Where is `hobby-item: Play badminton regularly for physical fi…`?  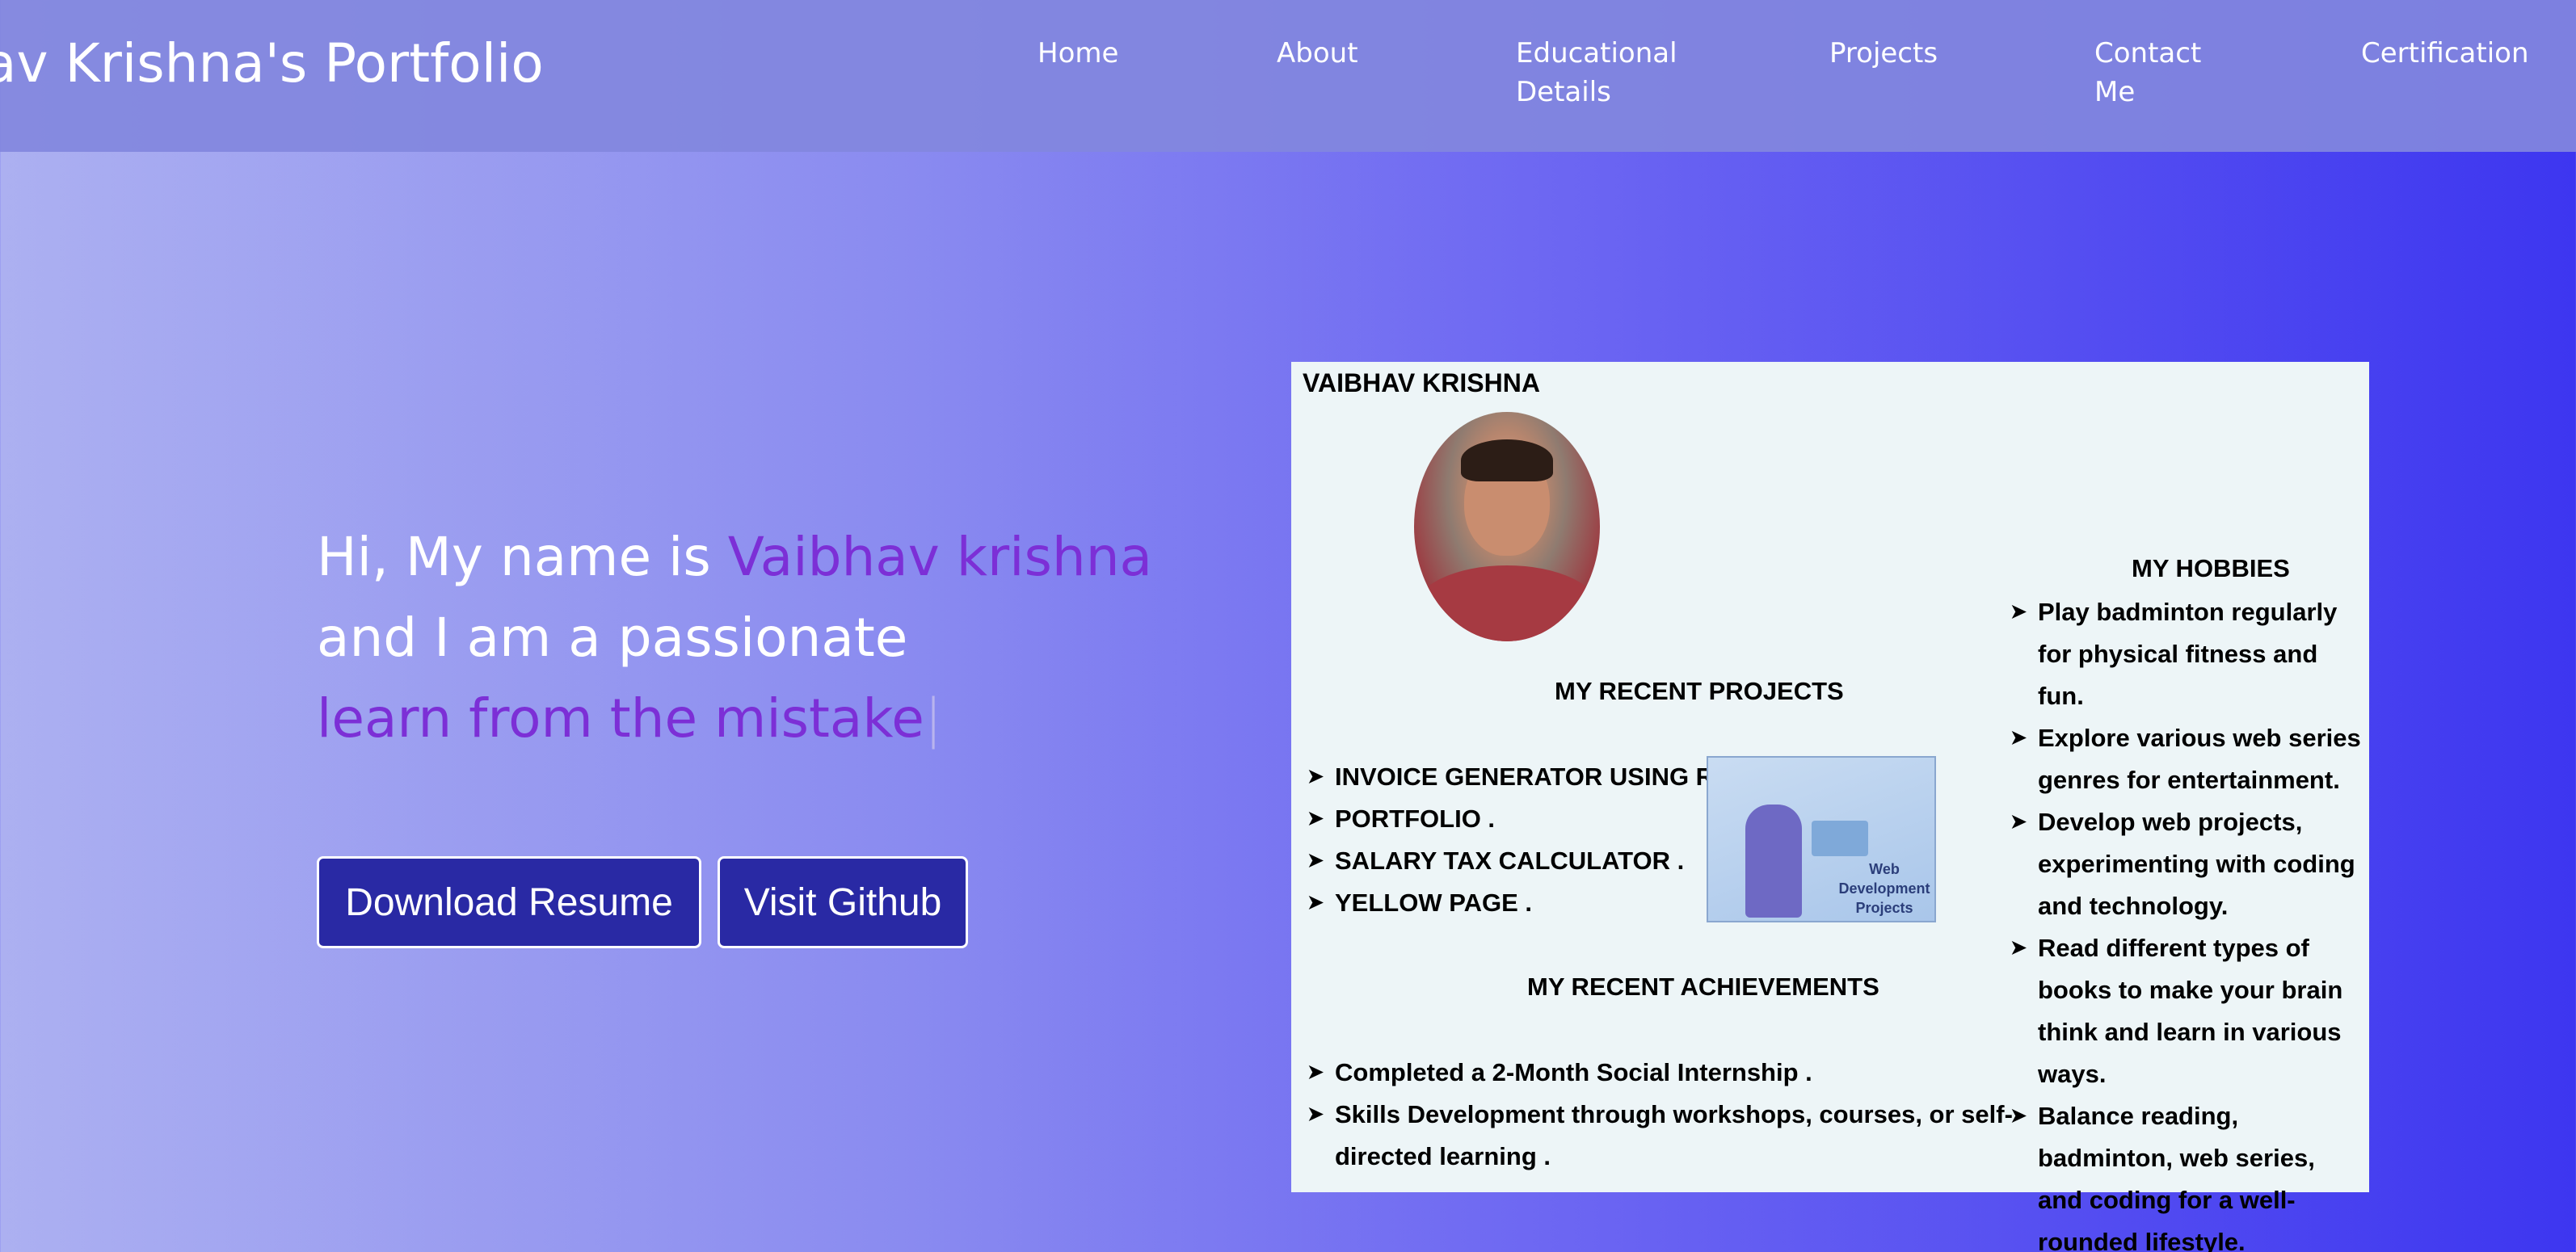
hobby-item: Play badminton regularly for physical fi… is located at coordinates (2188, 654).